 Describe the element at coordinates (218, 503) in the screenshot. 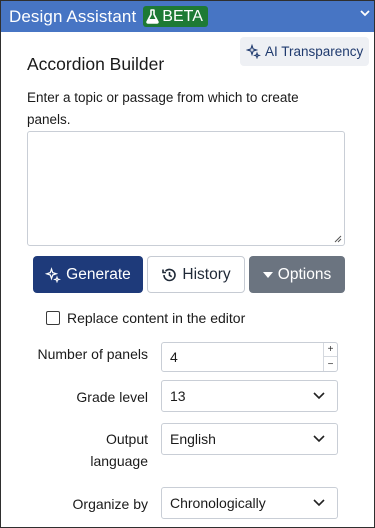

I see `organize-value: Chronologically` at that location.